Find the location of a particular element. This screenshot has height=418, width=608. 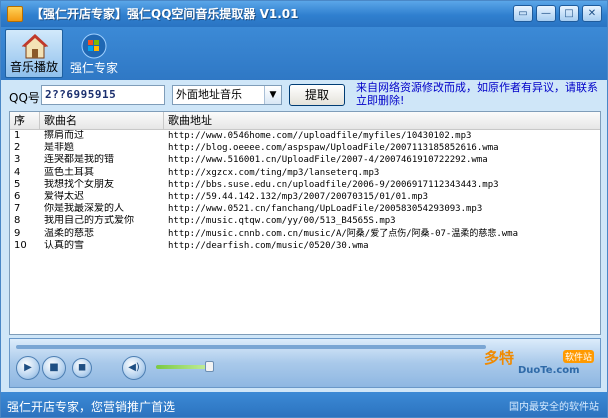

toolbar: 音乐播放 强仁专家 is located at coordinates (304, 53).